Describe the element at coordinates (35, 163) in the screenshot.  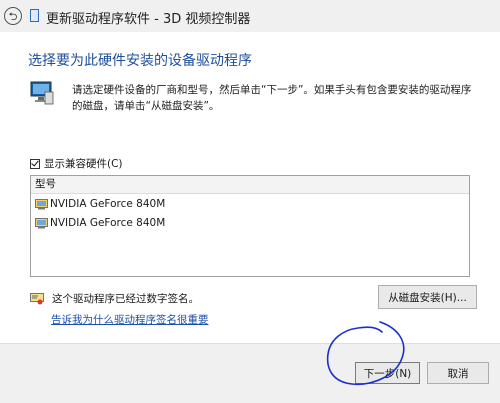
I see `show-compatible-checkbox` at that location.